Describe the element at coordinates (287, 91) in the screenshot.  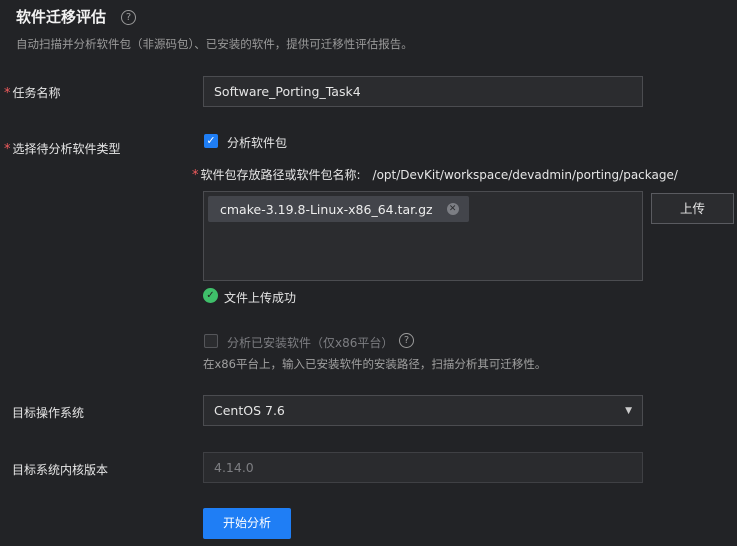
I see `task-name-value: Software_Porting_Task4` at that location.